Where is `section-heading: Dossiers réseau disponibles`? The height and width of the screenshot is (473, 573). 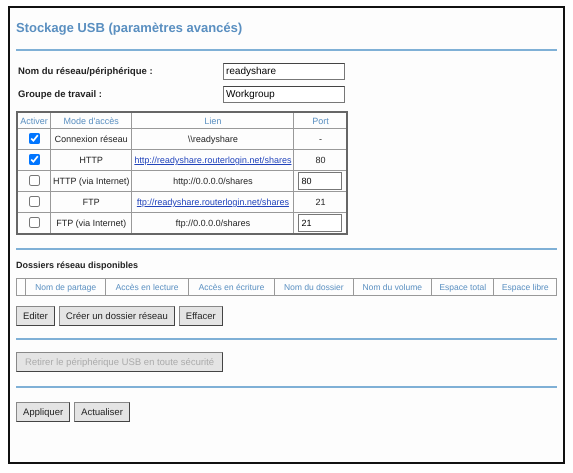
section-heading: Dossiers réseau disponibles is located at coordinates (78, 265).